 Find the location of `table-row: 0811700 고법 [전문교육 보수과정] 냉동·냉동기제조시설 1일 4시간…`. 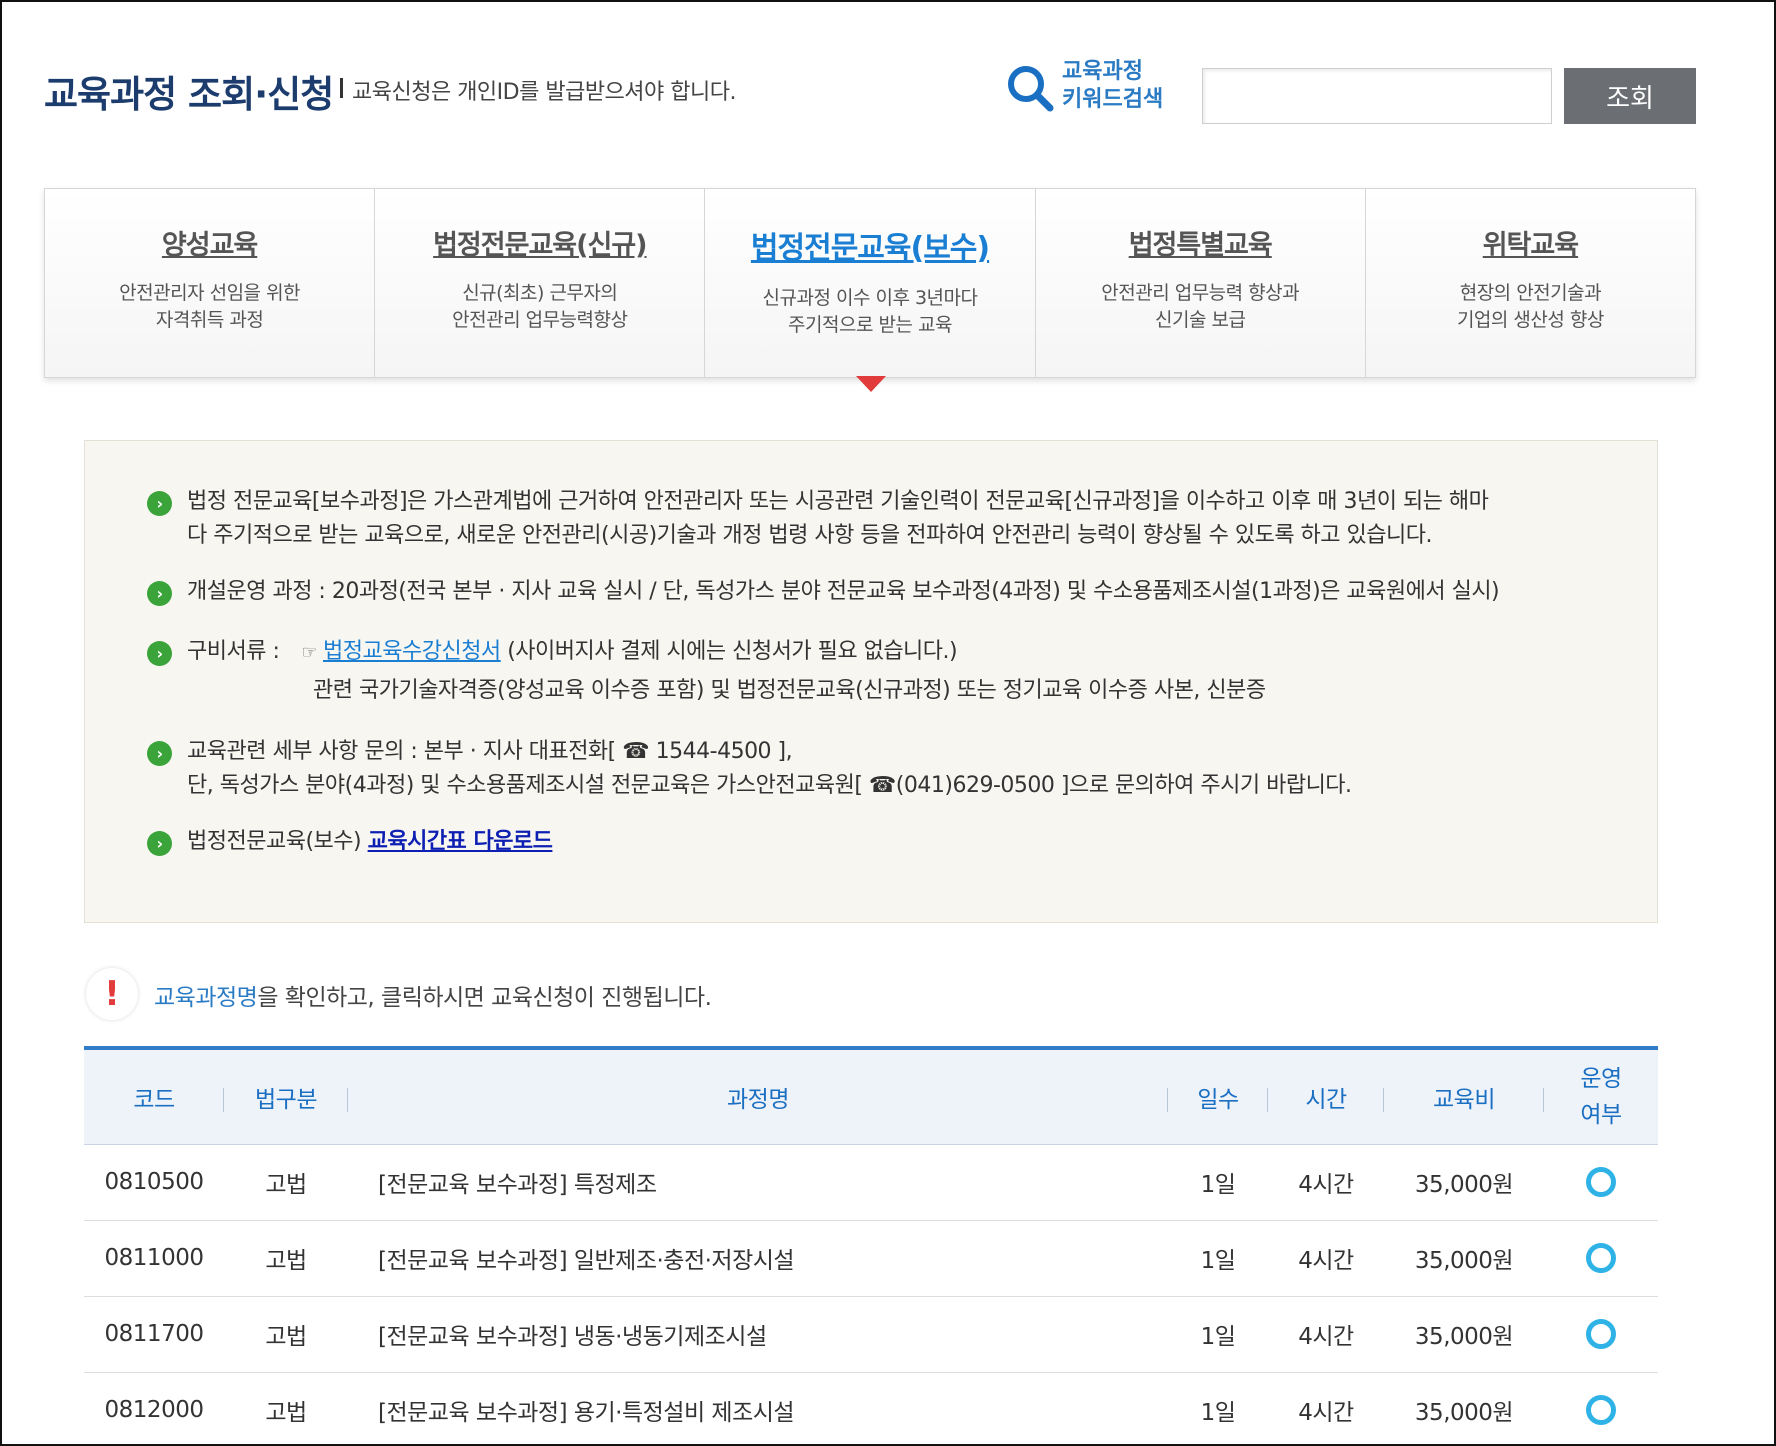

table-row: 0811700 고법 [전문교육 보수과정] 냉동·냉동기제조시설 1일 4시간… is located at coordinates (871, 1334).